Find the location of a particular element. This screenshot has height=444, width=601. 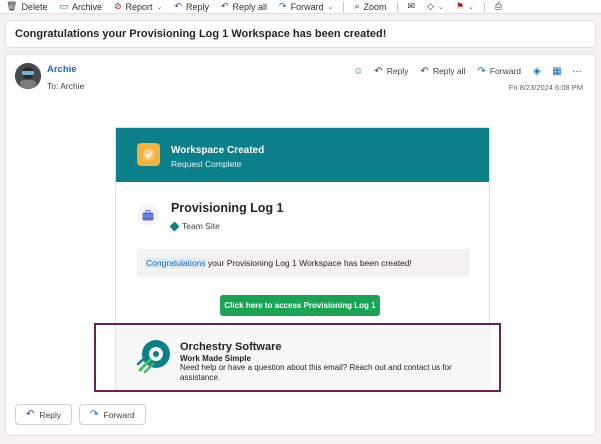

zoom-label: Zoom is located at coordinates (375, 6).